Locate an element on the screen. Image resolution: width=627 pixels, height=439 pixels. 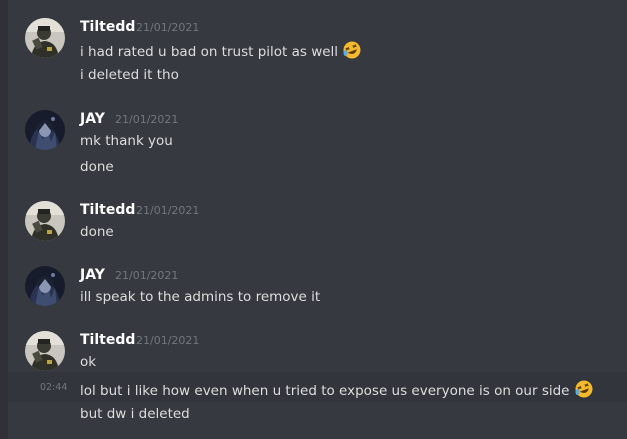
scroll-gutter is located at coordinates (4, 219).